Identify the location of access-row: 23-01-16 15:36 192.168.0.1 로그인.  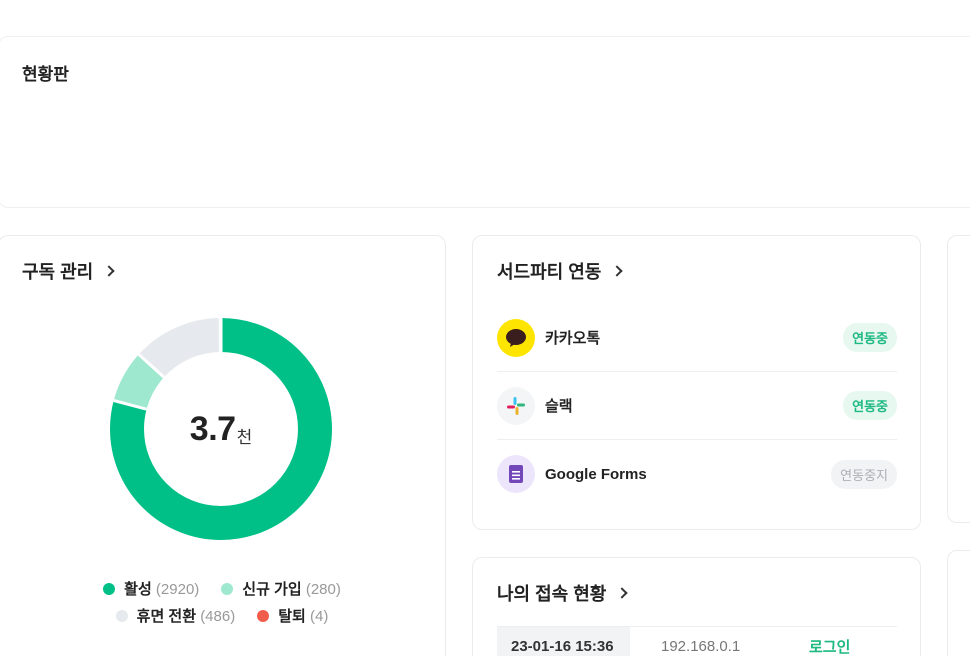
(697, 641).